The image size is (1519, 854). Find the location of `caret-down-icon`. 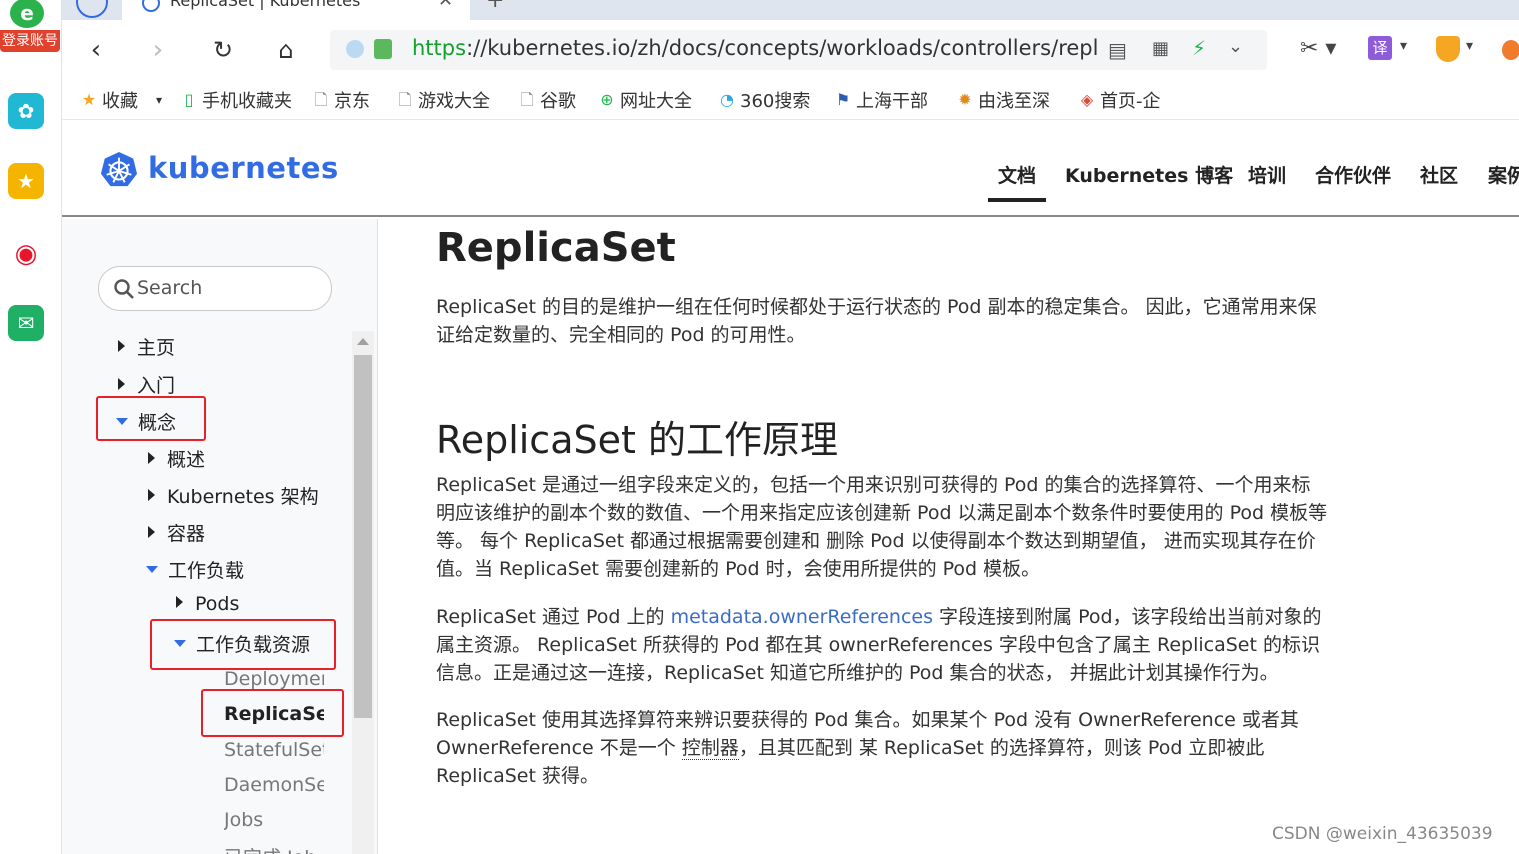

caret-down-icon is located at coordinates (152, 569).